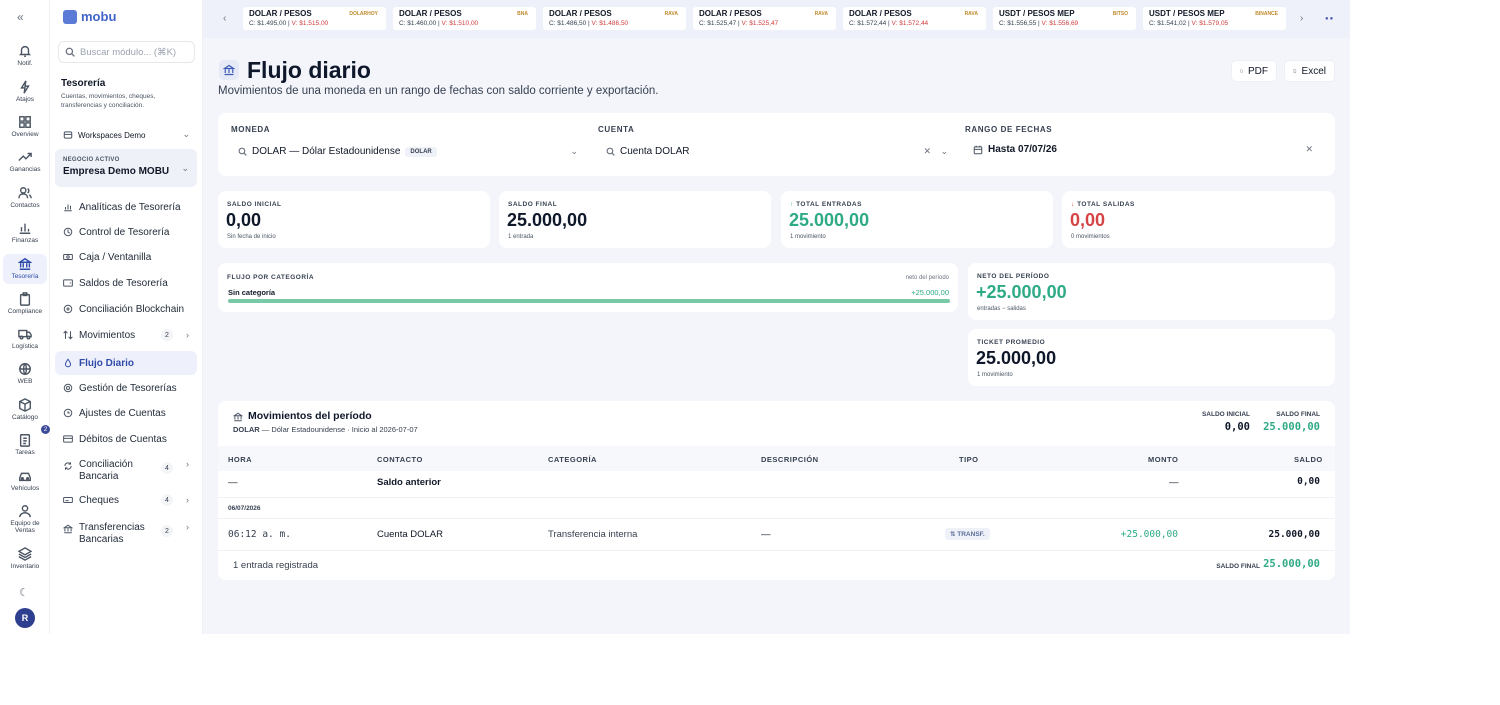 The height and width of the screenshot is (705, 1500). I want to click on range-value: Hasta 07/07/26, so click(1022, 149).